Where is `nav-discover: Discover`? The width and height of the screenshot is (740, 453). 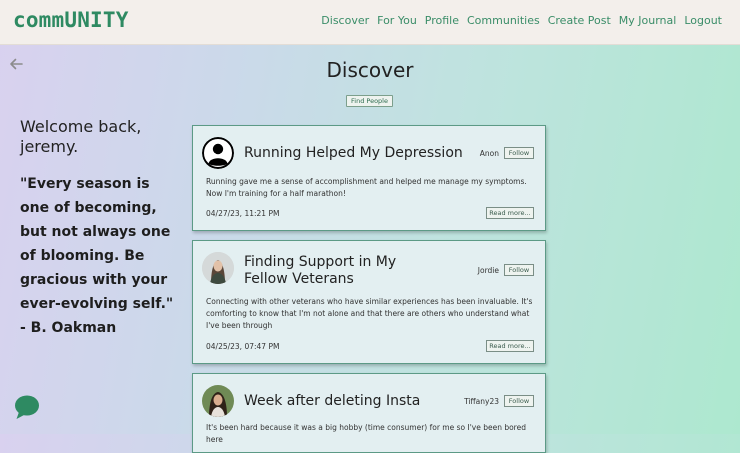 nav-discover: Discover is located at coordinates (345, 20).